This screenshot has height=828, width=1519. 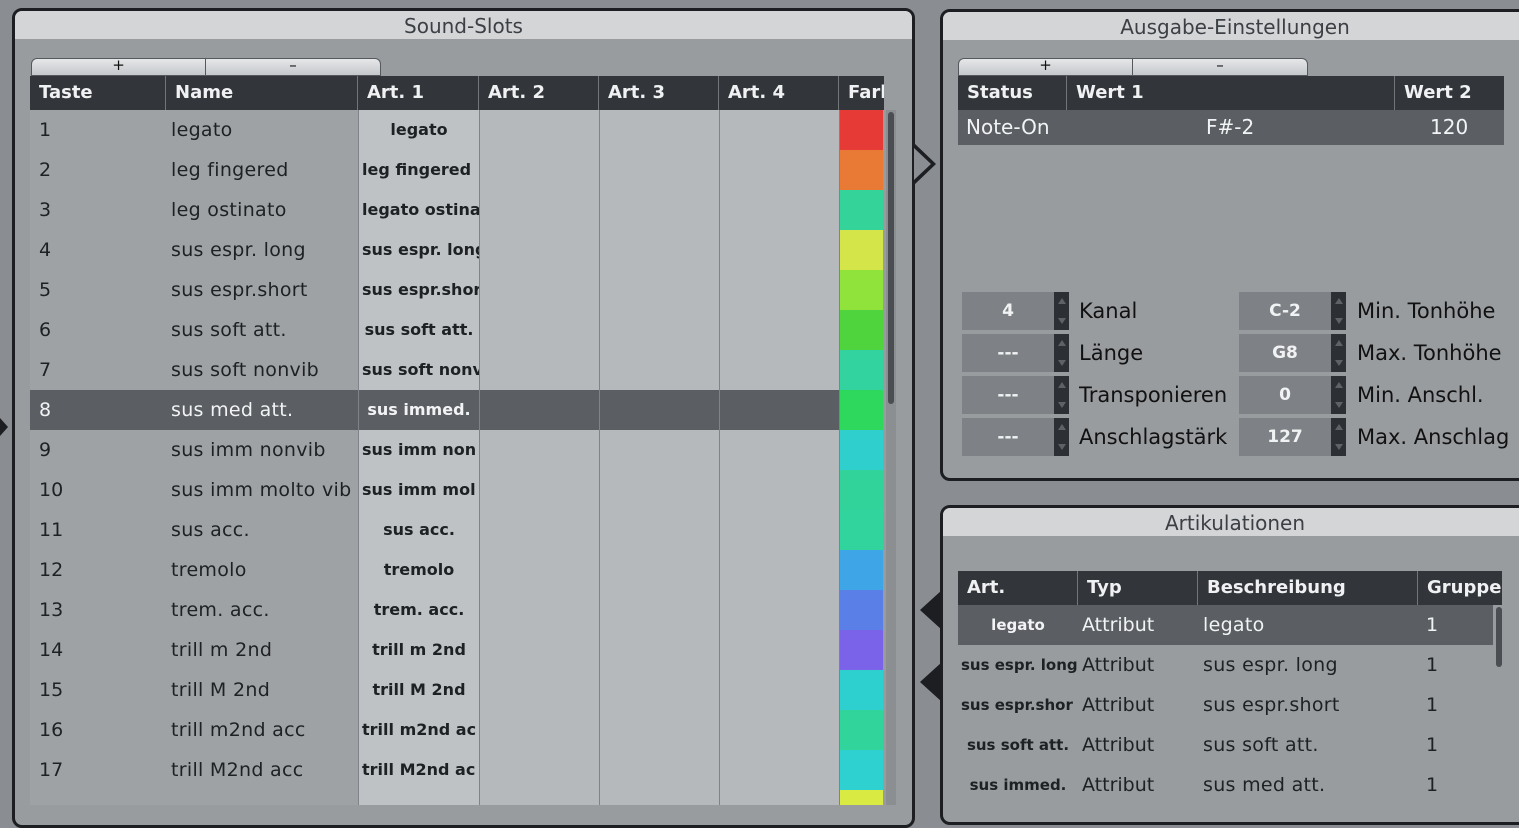 What do you see at coordinates (1308, 745) in the screenshot?
I see `articulation-description: sus soft att.` at bounding box center [1308, 745].